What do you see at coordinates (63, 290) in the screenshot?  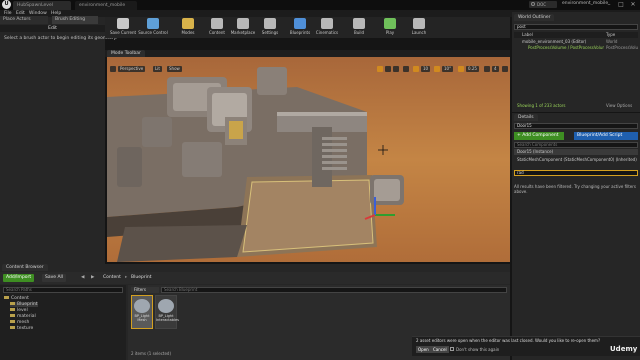 I see `search-paths-input: Search Paths` at bounding box center [63, 290].